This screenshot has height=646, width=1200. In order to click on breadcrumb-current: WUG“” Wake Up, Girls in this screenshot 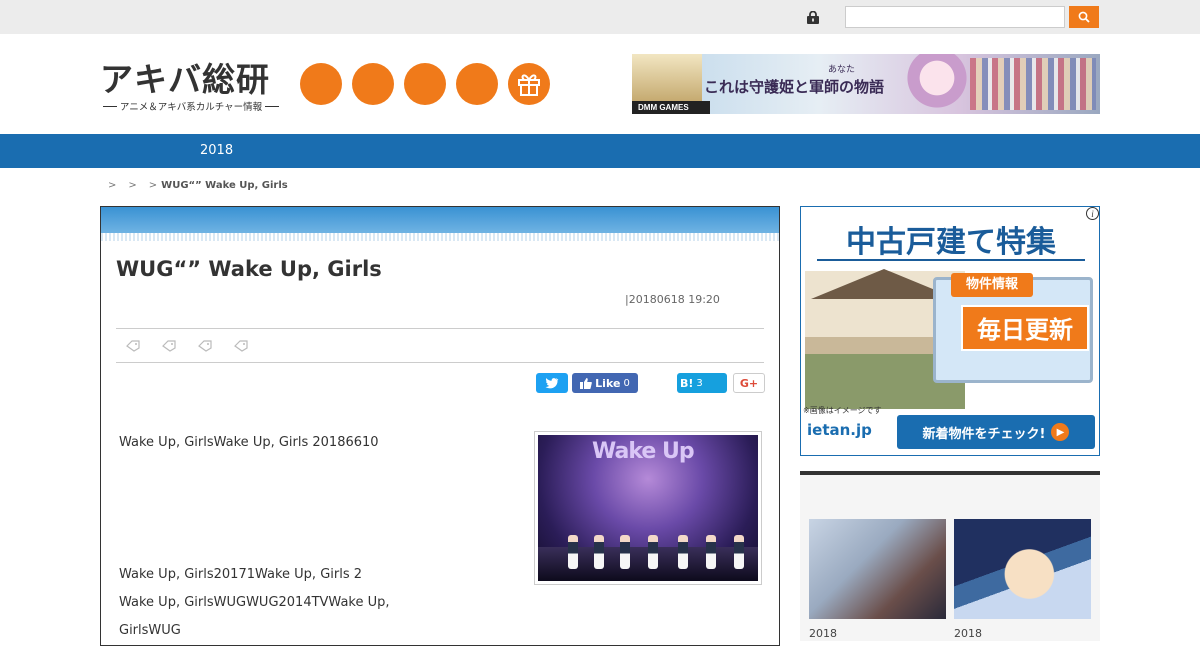, I will do `click(224, 185)`.